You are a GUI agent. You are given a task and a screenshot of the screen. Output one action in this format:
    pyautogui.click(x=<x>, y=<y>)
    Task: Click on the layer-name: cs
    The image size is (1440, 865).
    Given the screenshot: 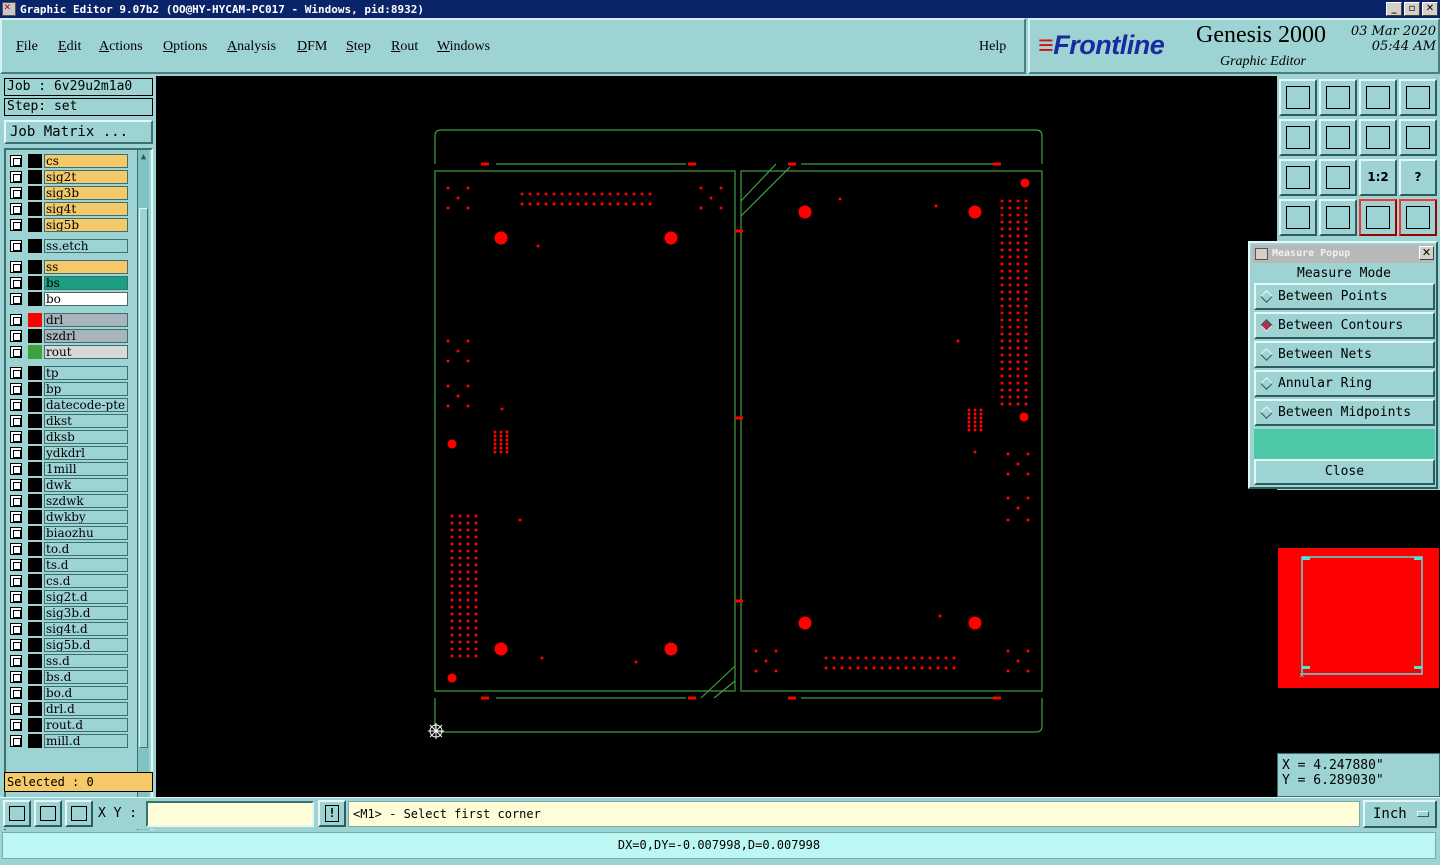 What is the action you would take?
    pyautogui.click(x=86, y=161)
    